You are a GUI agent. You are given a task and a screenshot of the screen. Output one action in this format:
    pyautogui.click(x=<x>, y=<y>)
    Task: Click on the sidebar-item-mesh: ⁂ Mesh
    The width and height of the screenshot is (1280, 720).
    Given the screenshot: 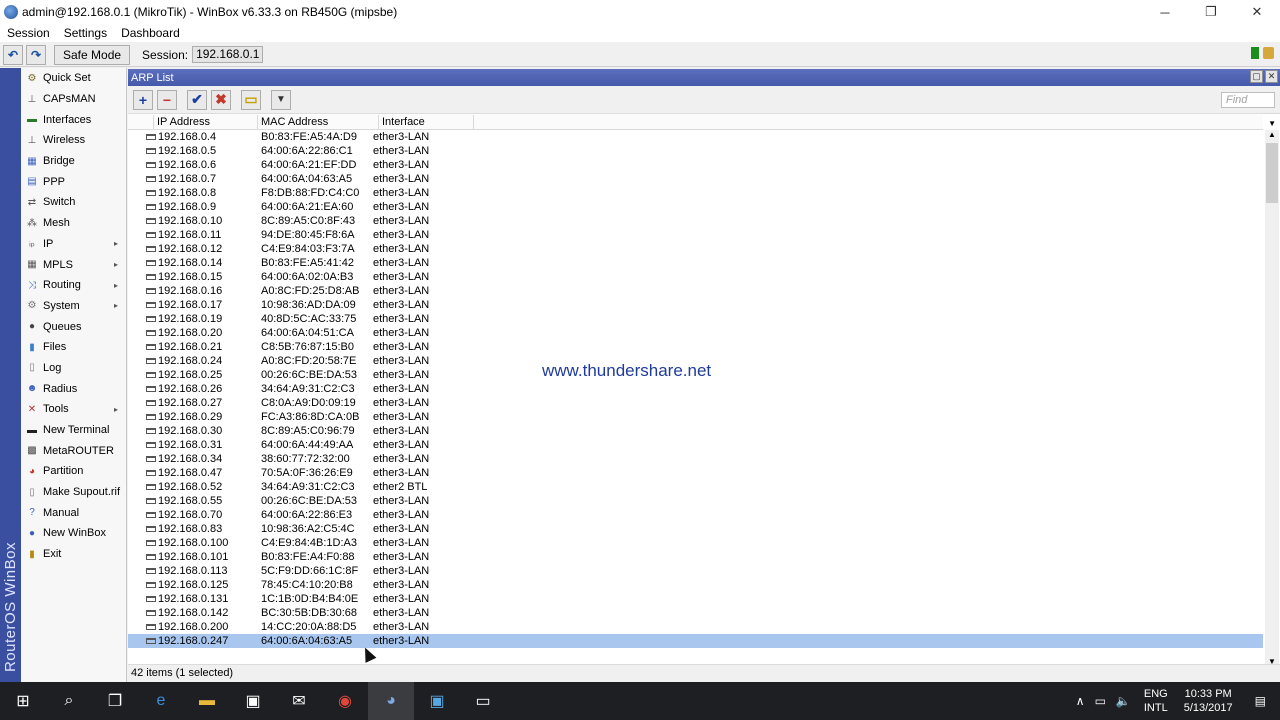 What is the action you would take?
    pyautogui.click(x=73, y=223)
    